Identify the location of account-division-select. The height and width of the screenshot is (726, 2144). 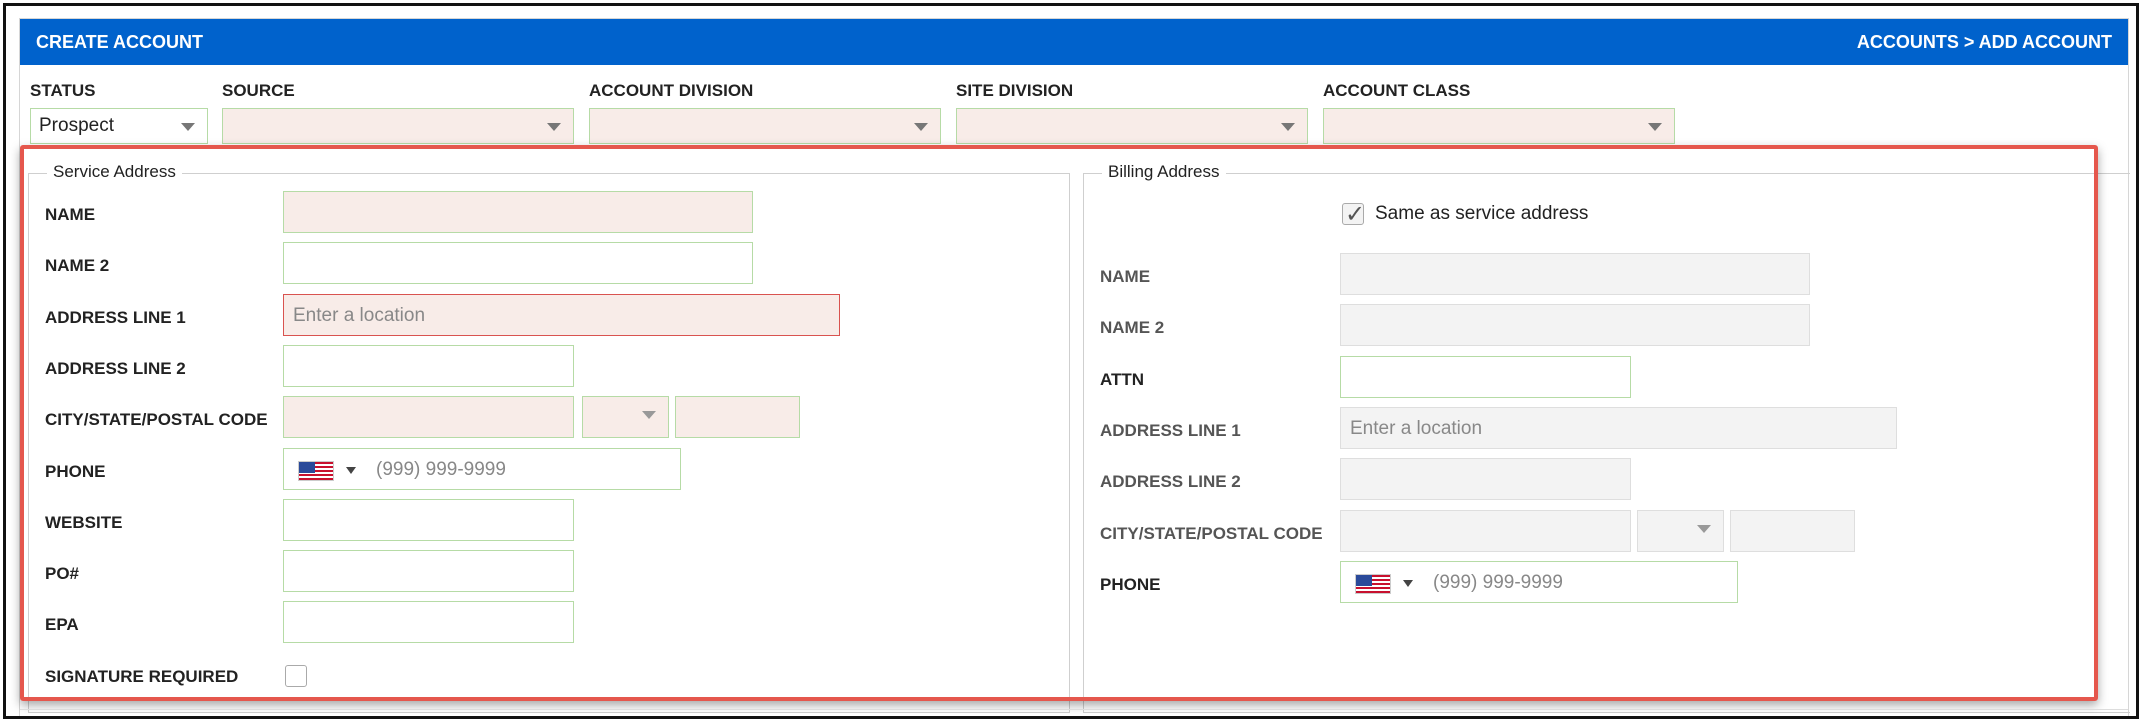
(765, 126).